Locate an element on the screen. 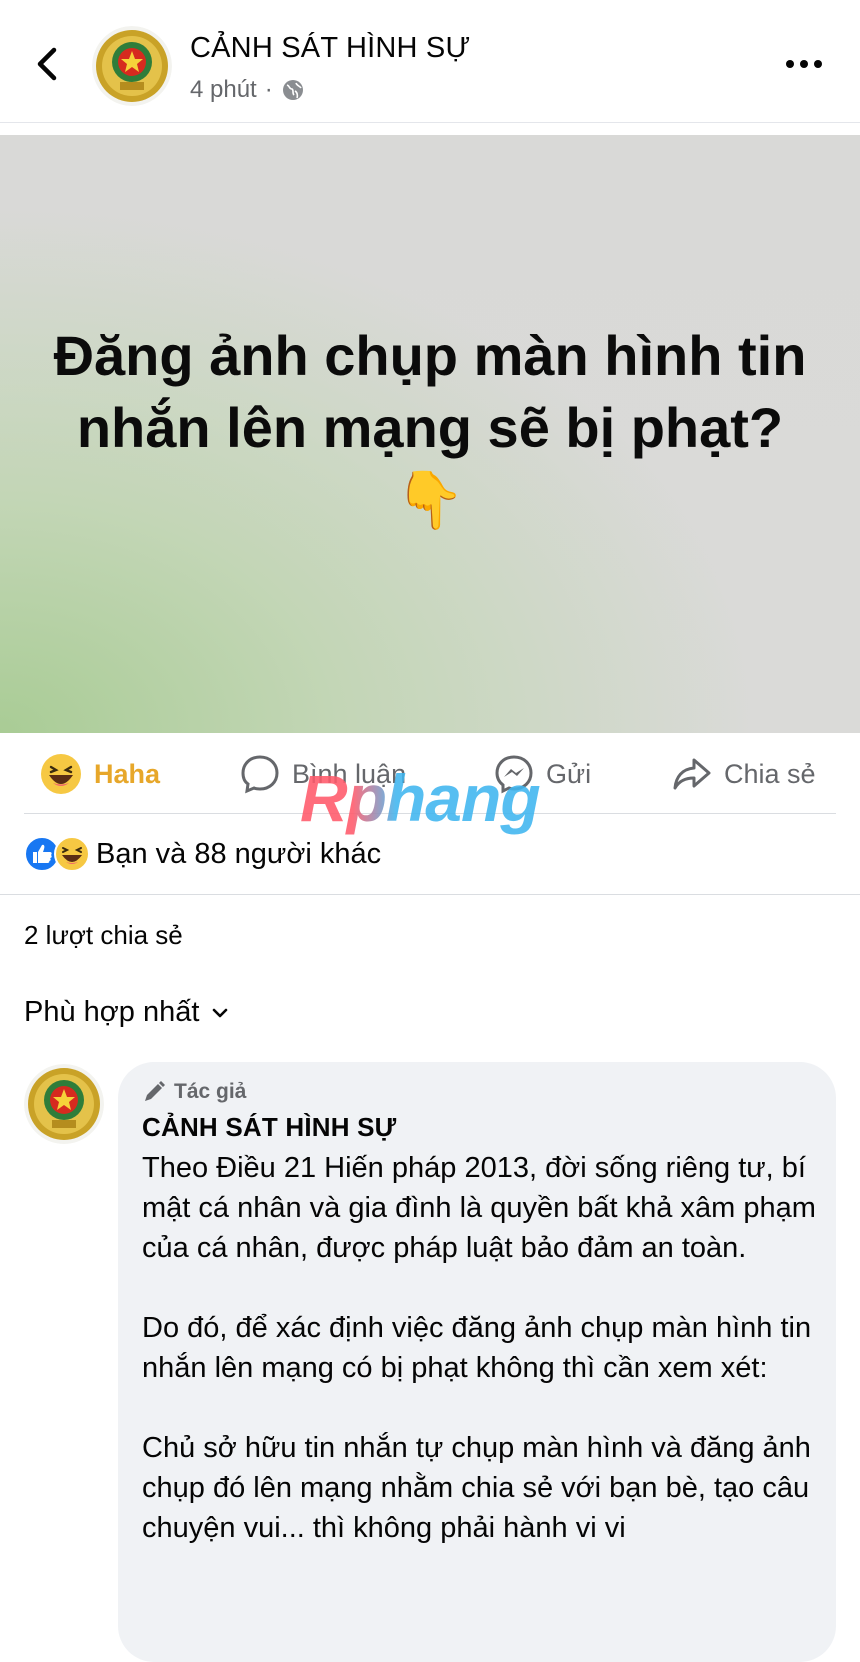 Image resolution: width=860 pixels, height=1662 pixels. send-button: Gửi is located at coordinates (542, 774).